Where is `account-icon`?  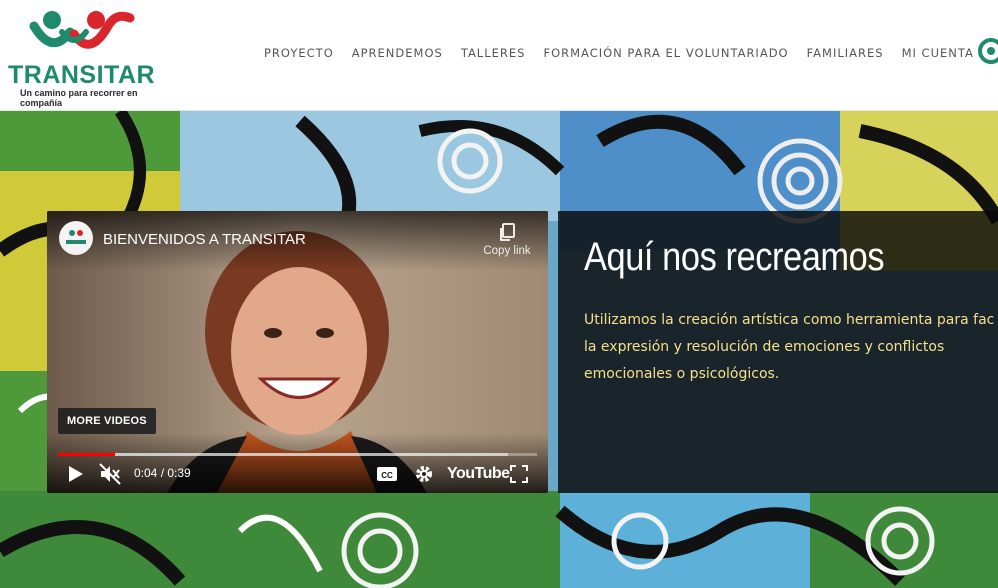 account-icon is located at coordinates (987, 51).